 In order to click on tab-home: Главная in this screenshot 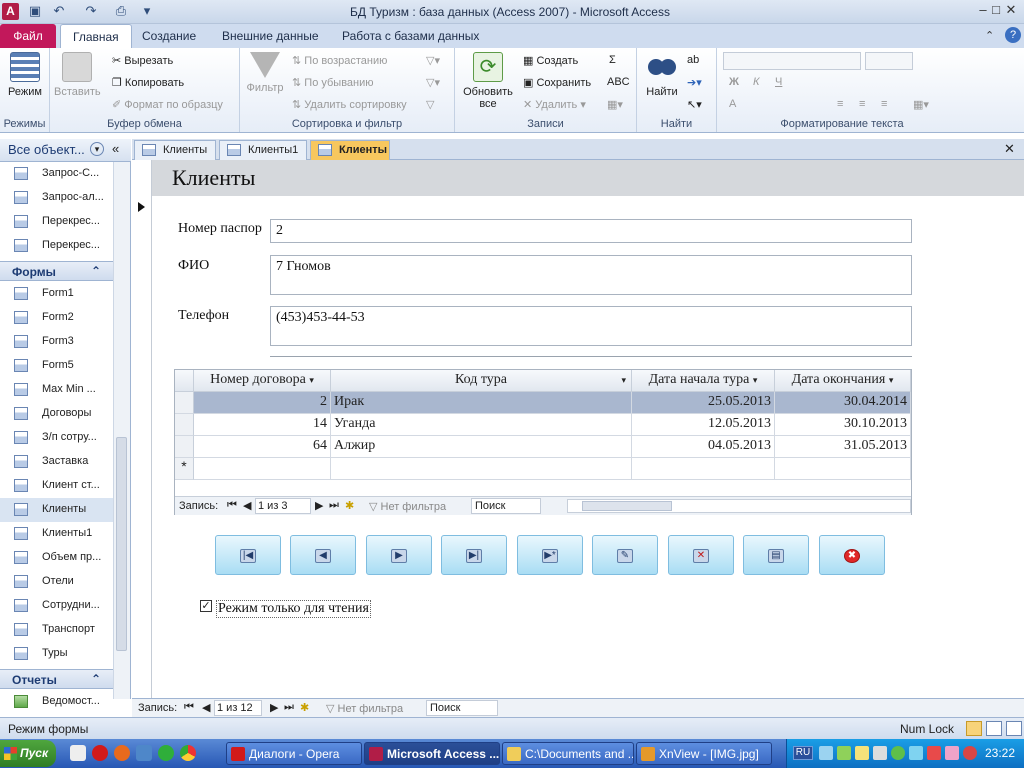, I will do `click(96, 36)`.